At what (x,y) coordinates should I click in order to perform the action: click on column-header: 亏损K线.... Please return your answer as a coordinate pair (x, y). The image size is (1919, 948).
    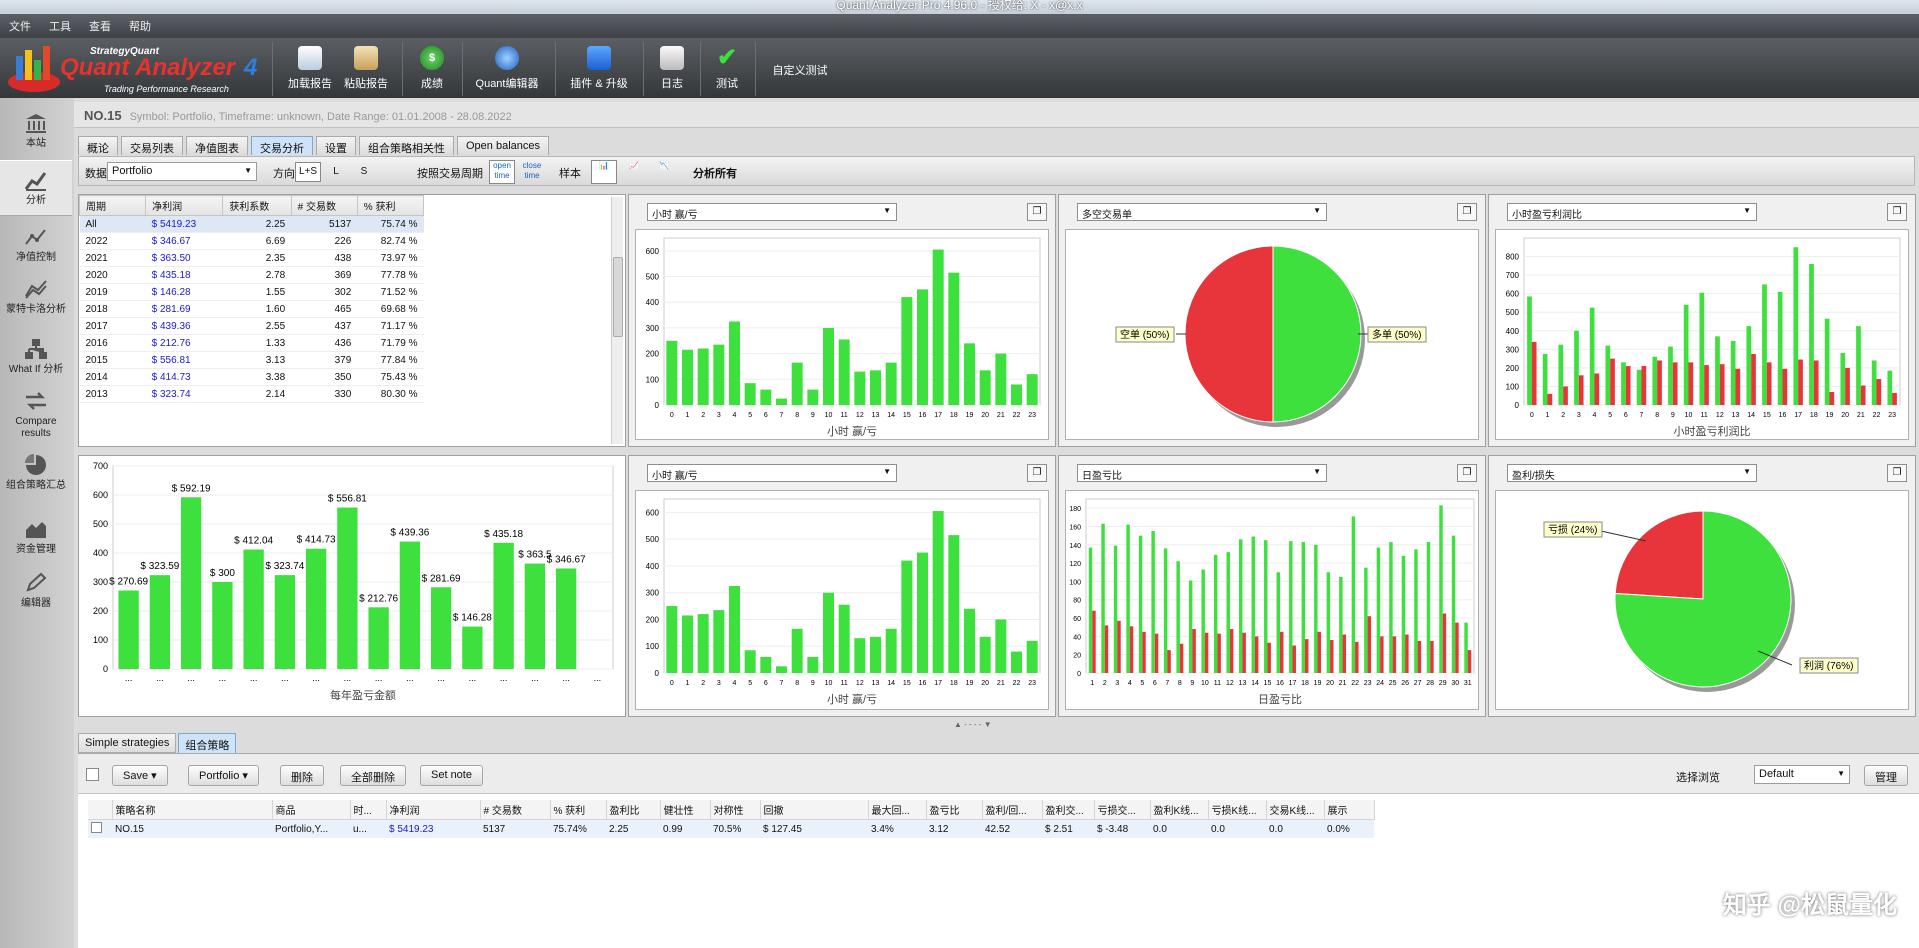
    Looking at the image, I should click on (1237, 810).